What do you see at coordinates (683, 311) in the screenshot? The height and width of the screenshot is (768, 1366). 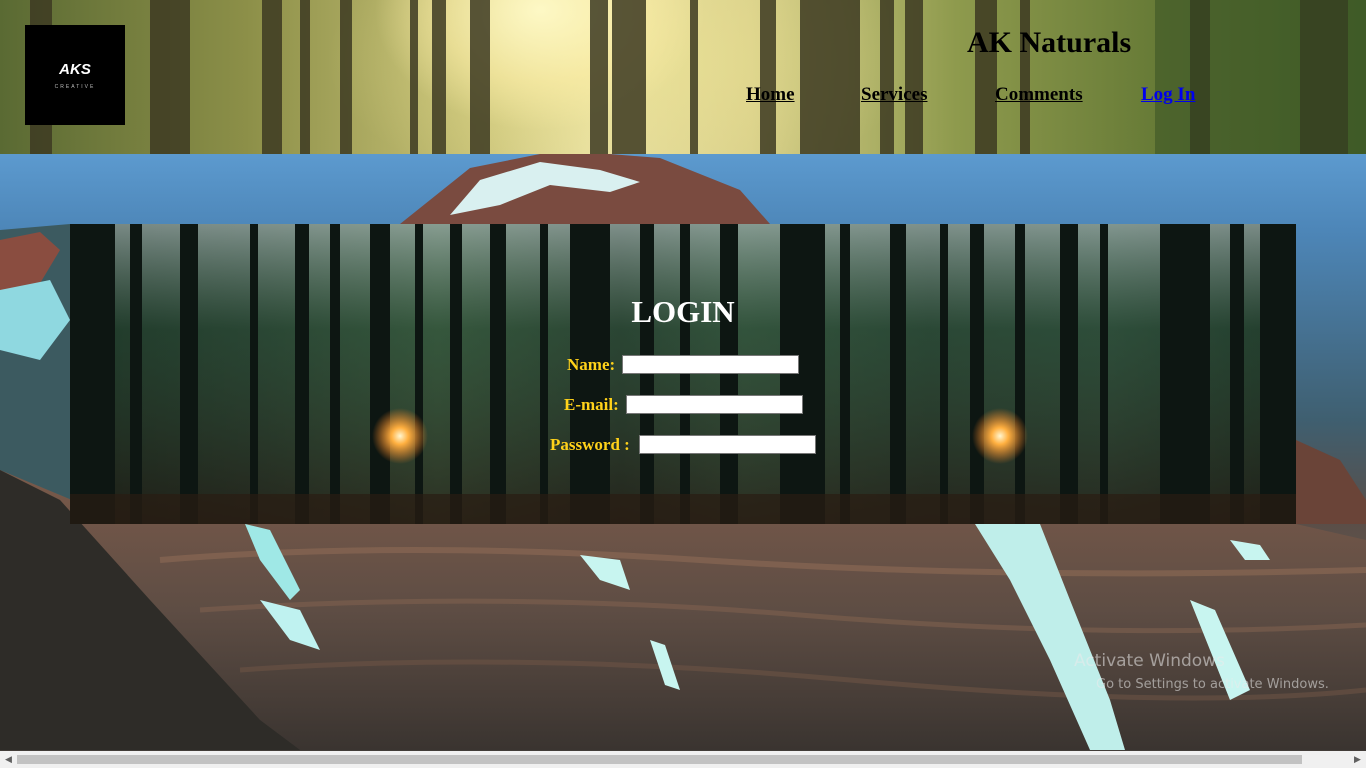 I see `login-title: LOGIN` at bounding box center [683, 311].